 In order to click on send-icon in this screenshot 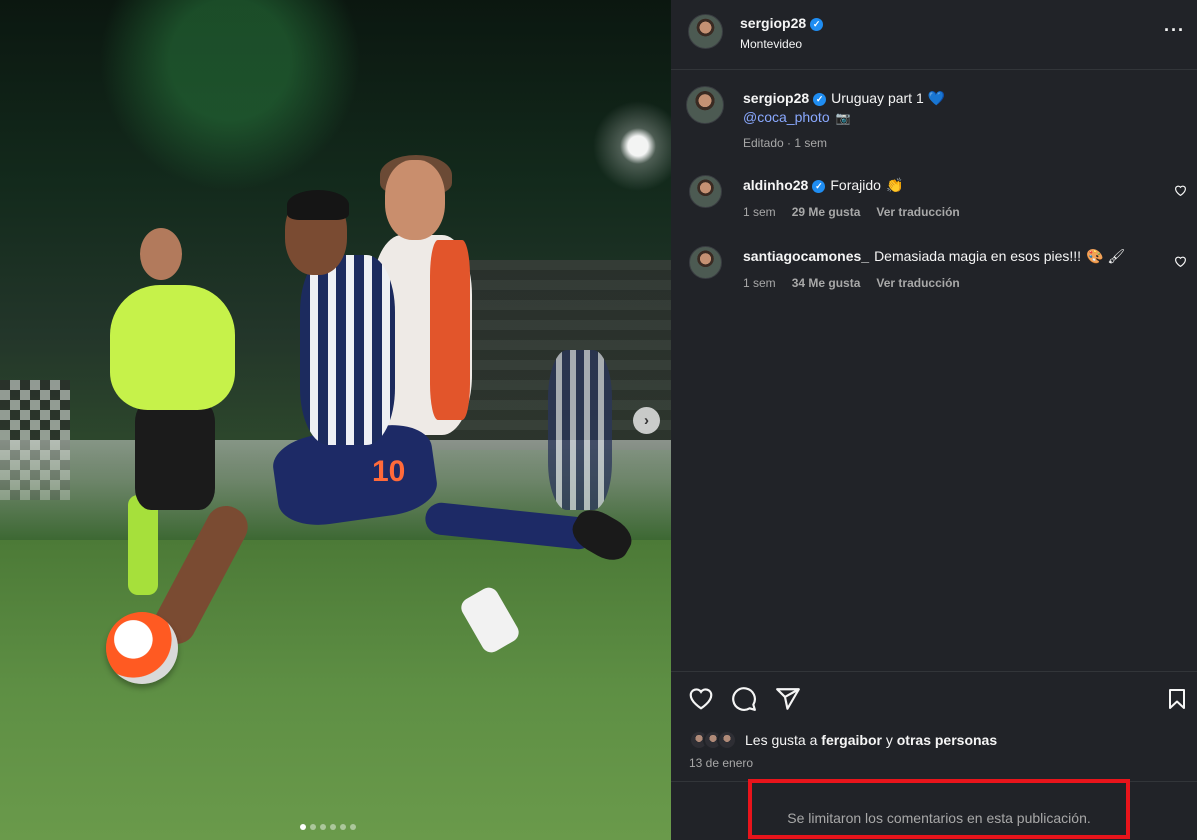, I will do `click(788, 699)`.